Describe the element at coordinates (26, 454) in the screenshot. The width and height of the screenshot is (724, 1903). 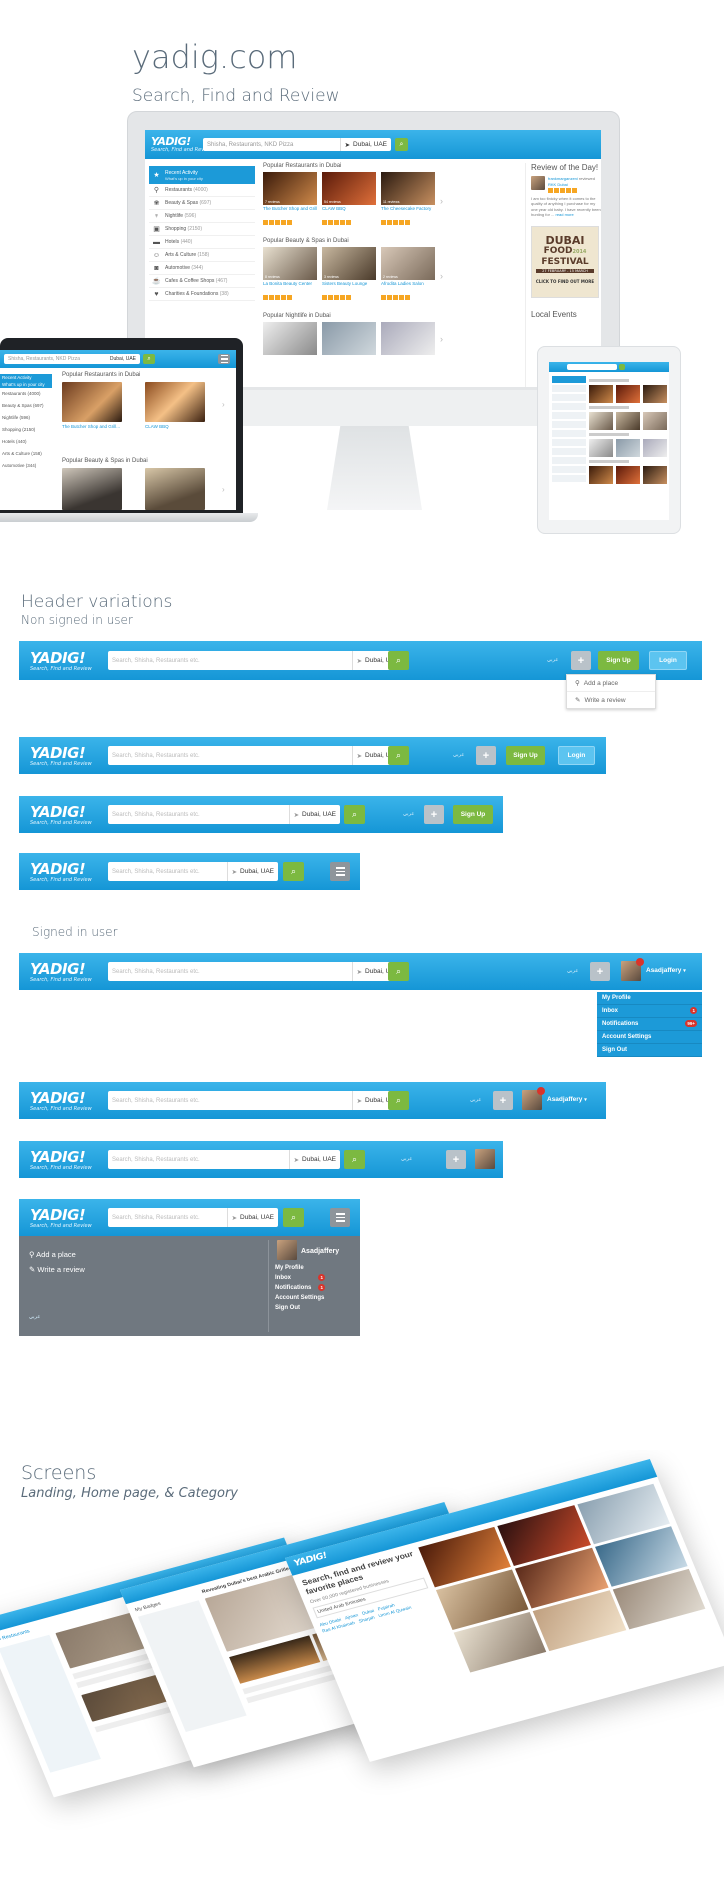
I see `laptop-sidebar-item: Arts & Culture (158)` at that location.